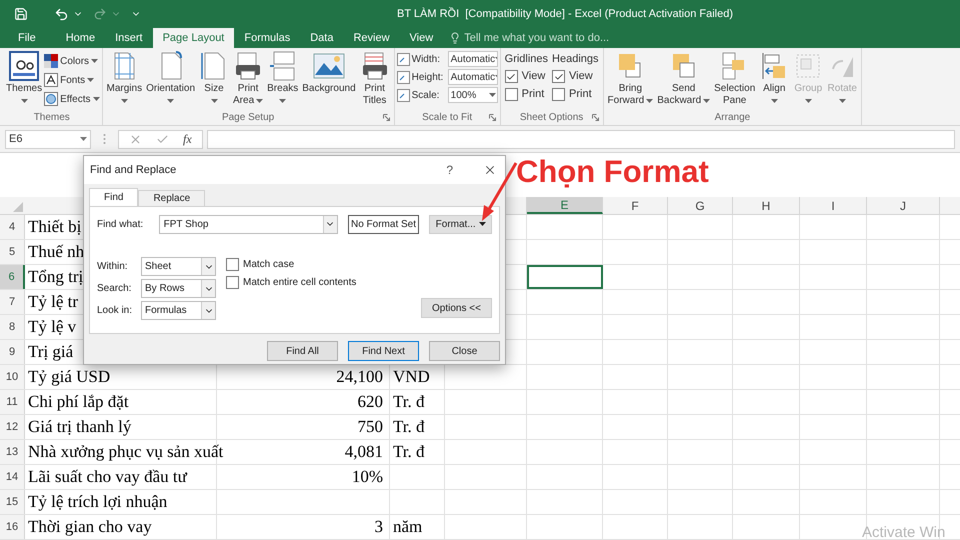 The width and height of the screenshot is (960, 540). Describe the element at coordinates (302, 351) in the screenshot. I see `dialog-button: Find All` at that location.